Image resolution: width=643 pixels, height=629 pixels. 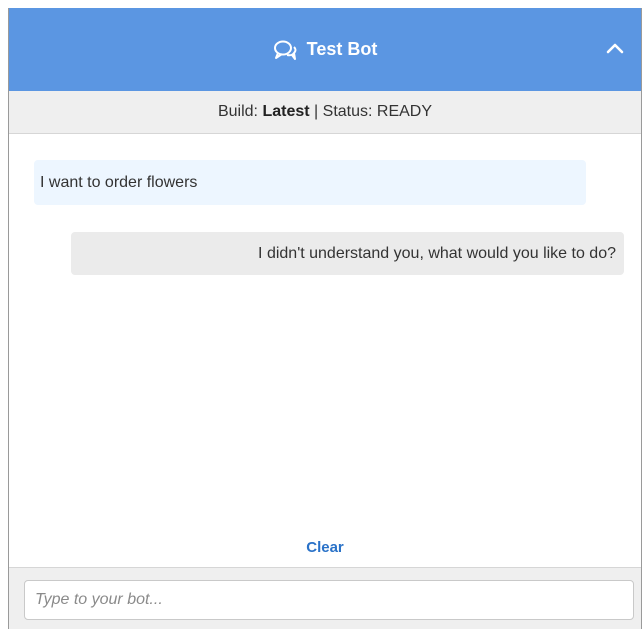 I want to click on chevron-up-icon, so click(x=615, y=48).